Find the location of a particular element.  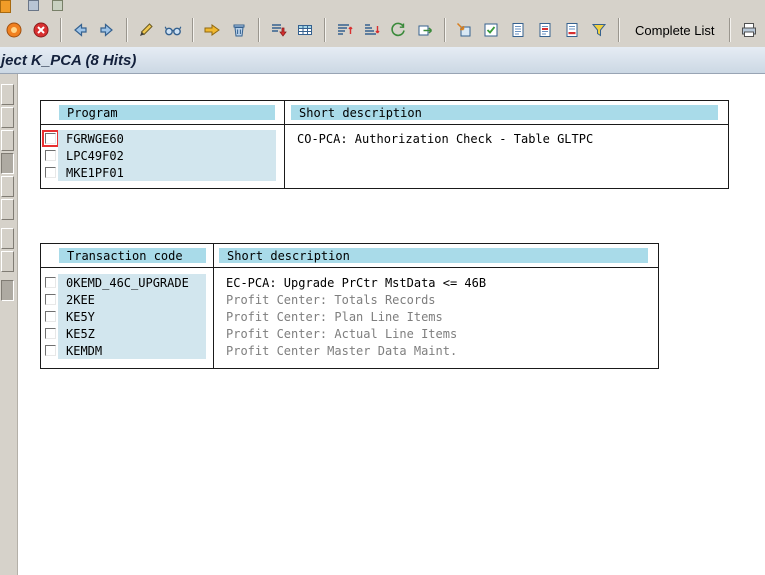

table-row: KE5Y Profit Center: Plan Line Items is located at coordinates (349, 316).